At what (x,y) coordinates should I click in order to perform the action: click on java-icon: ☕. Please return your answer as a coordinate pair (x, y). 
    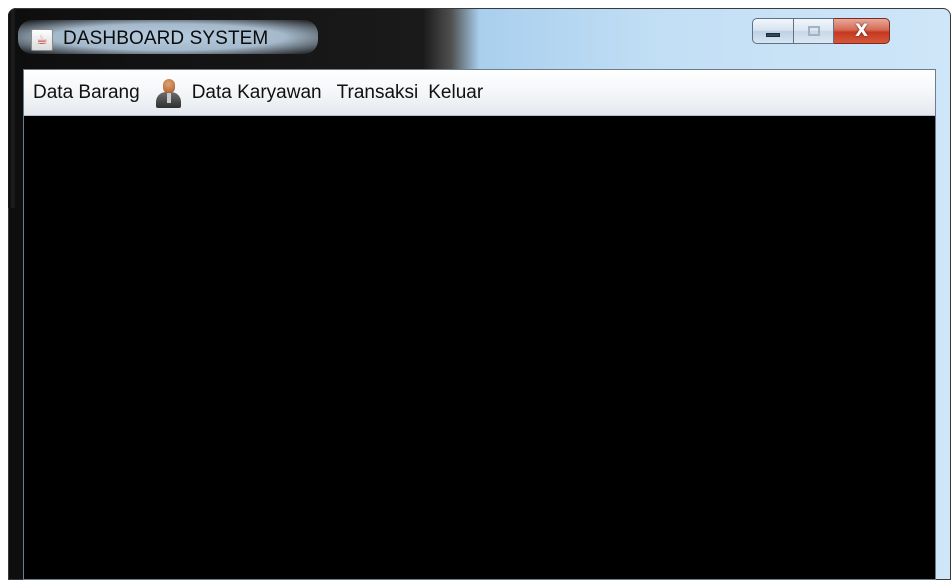
    Looking at the image, I should click on (42, 40).